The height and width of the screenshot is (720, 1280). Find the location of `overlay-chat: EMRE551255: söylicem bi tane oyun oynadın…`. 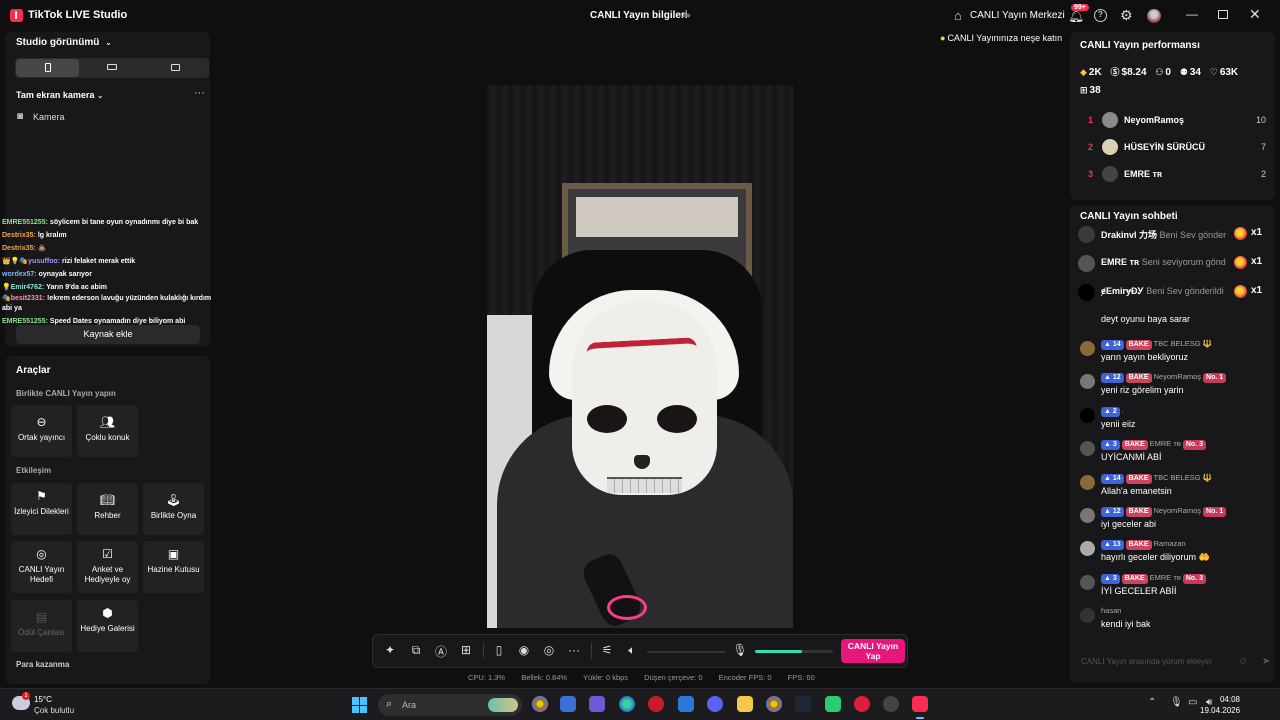

overlay-chat: EMRE551255: söylicem bi tane oyun oynadın… is located at coordinates (108, 273).